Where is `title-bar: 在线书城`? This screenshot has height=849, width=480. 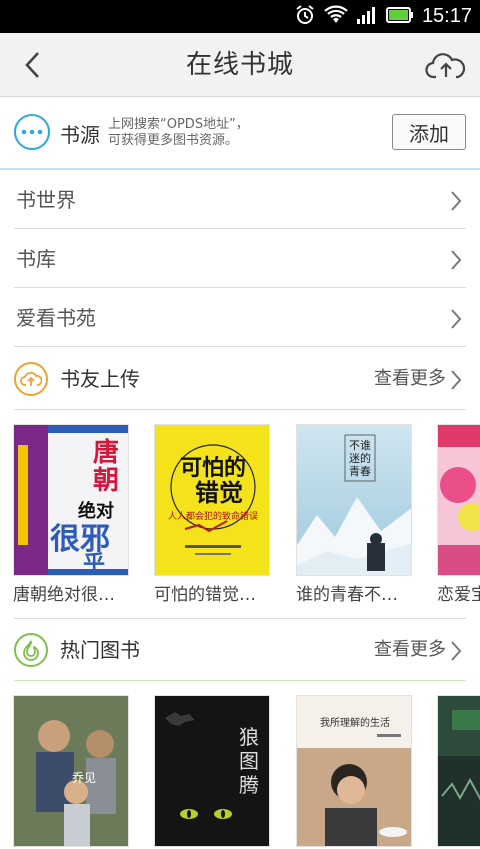 title-bar: 在线书城 is located at coordinates (240, 65).